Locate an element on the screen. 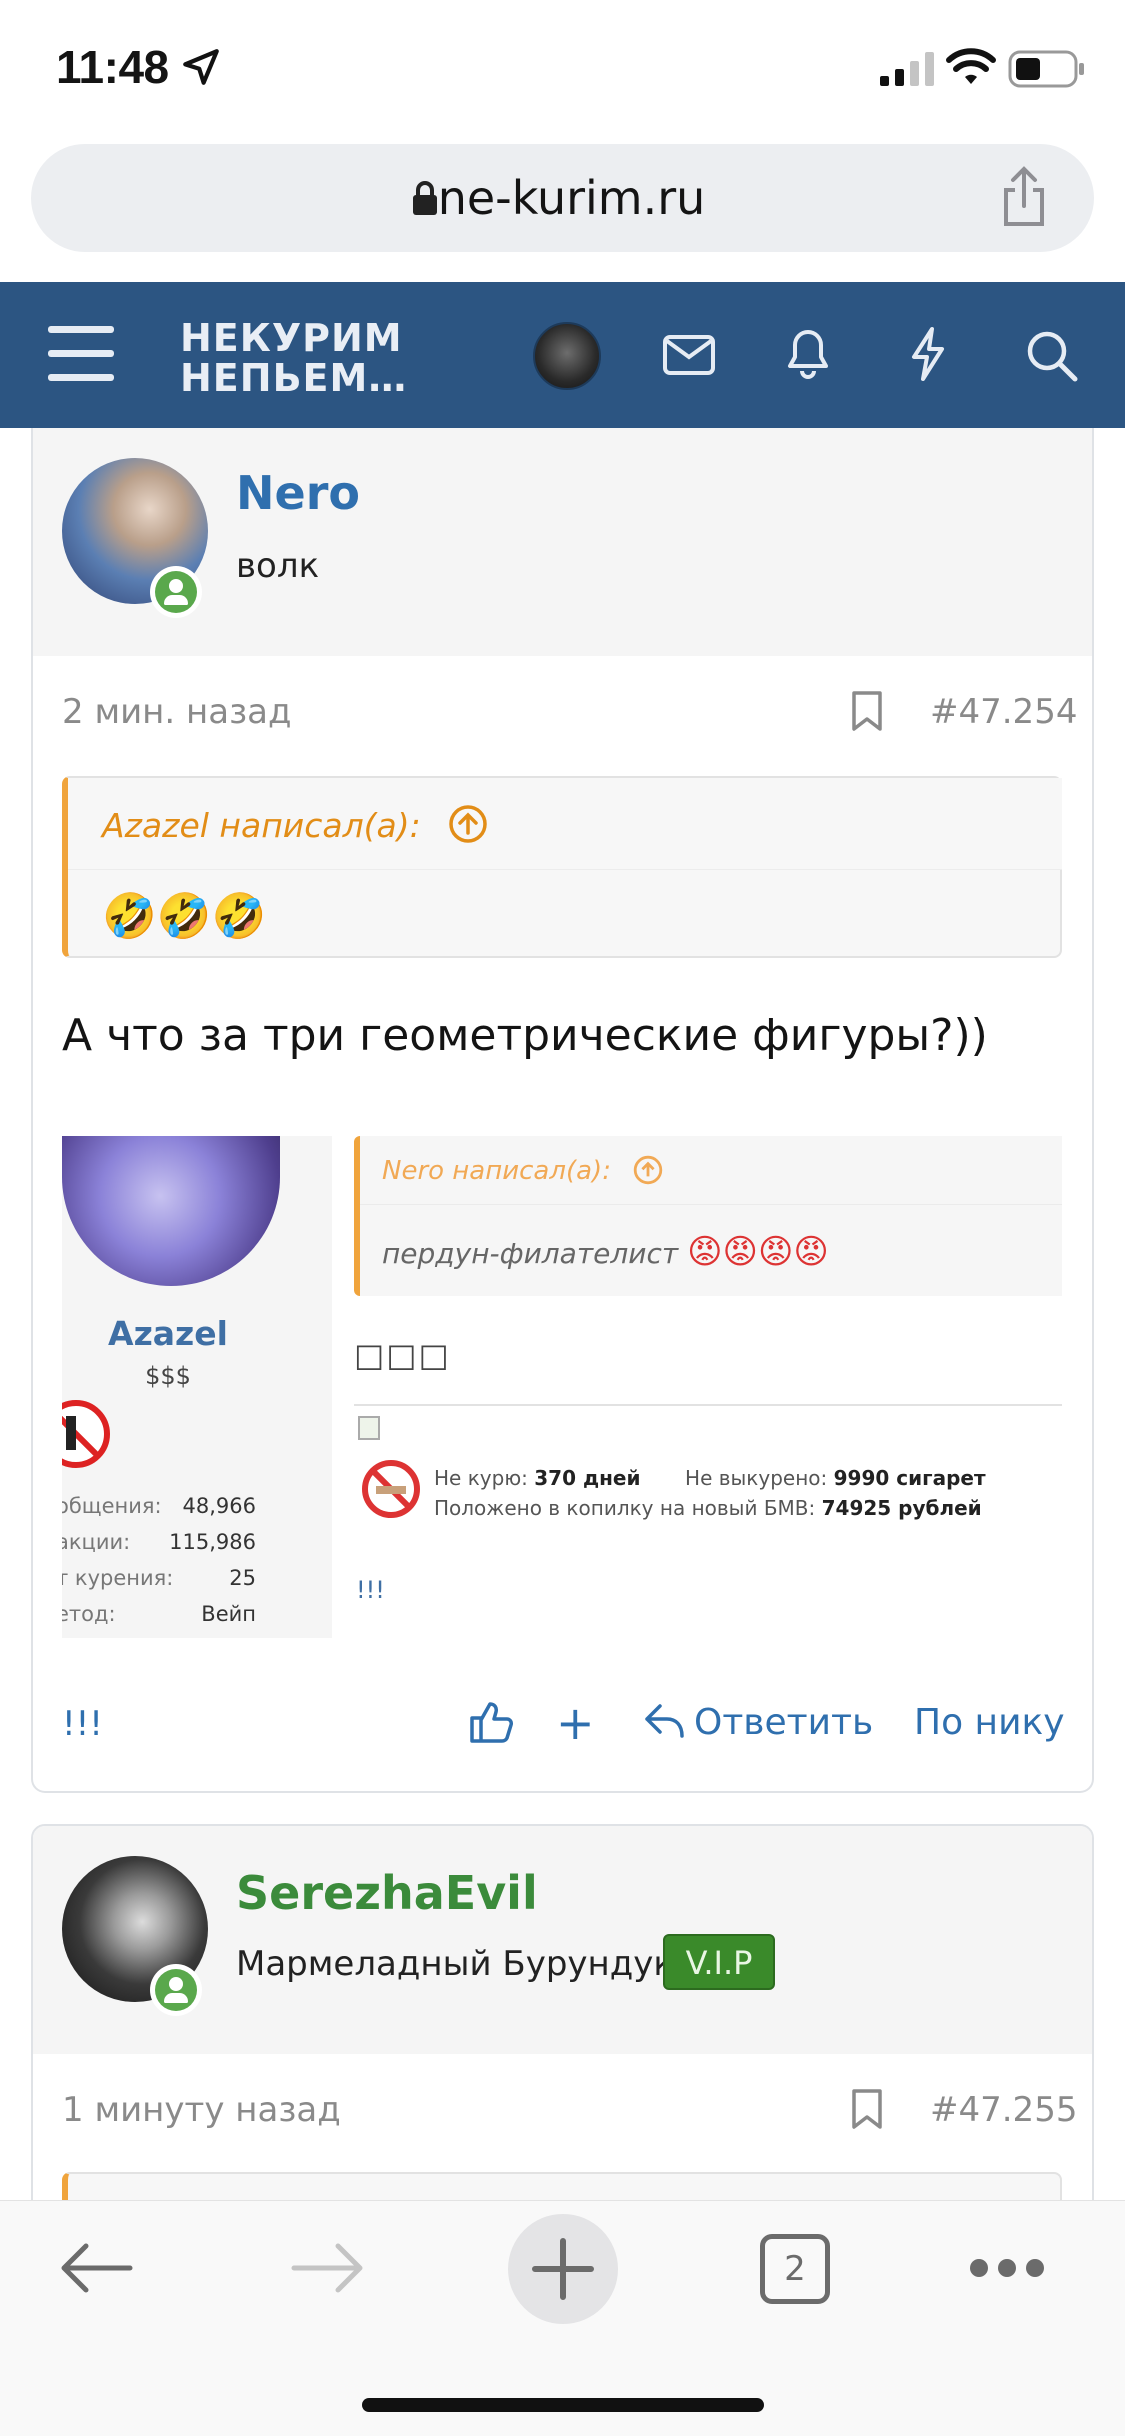  embedded-footer: !!! is located at coordinates (370, 1590).